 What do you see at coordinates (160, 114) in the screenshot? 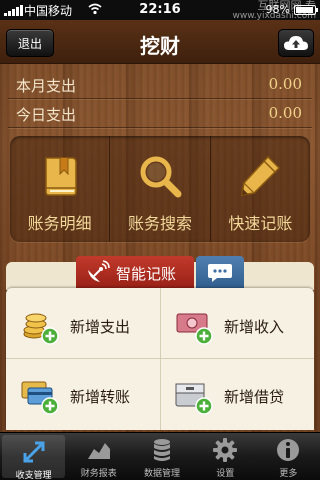
I see `today-expense-row: 今日支出 0.00` at bounding box center [160, 114].